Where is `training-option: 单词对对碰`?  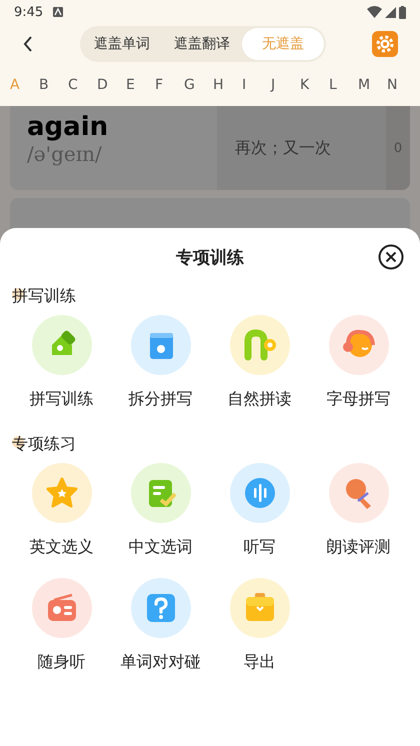
training-option: 单词对对碰 is located at coordinates (160, 625).